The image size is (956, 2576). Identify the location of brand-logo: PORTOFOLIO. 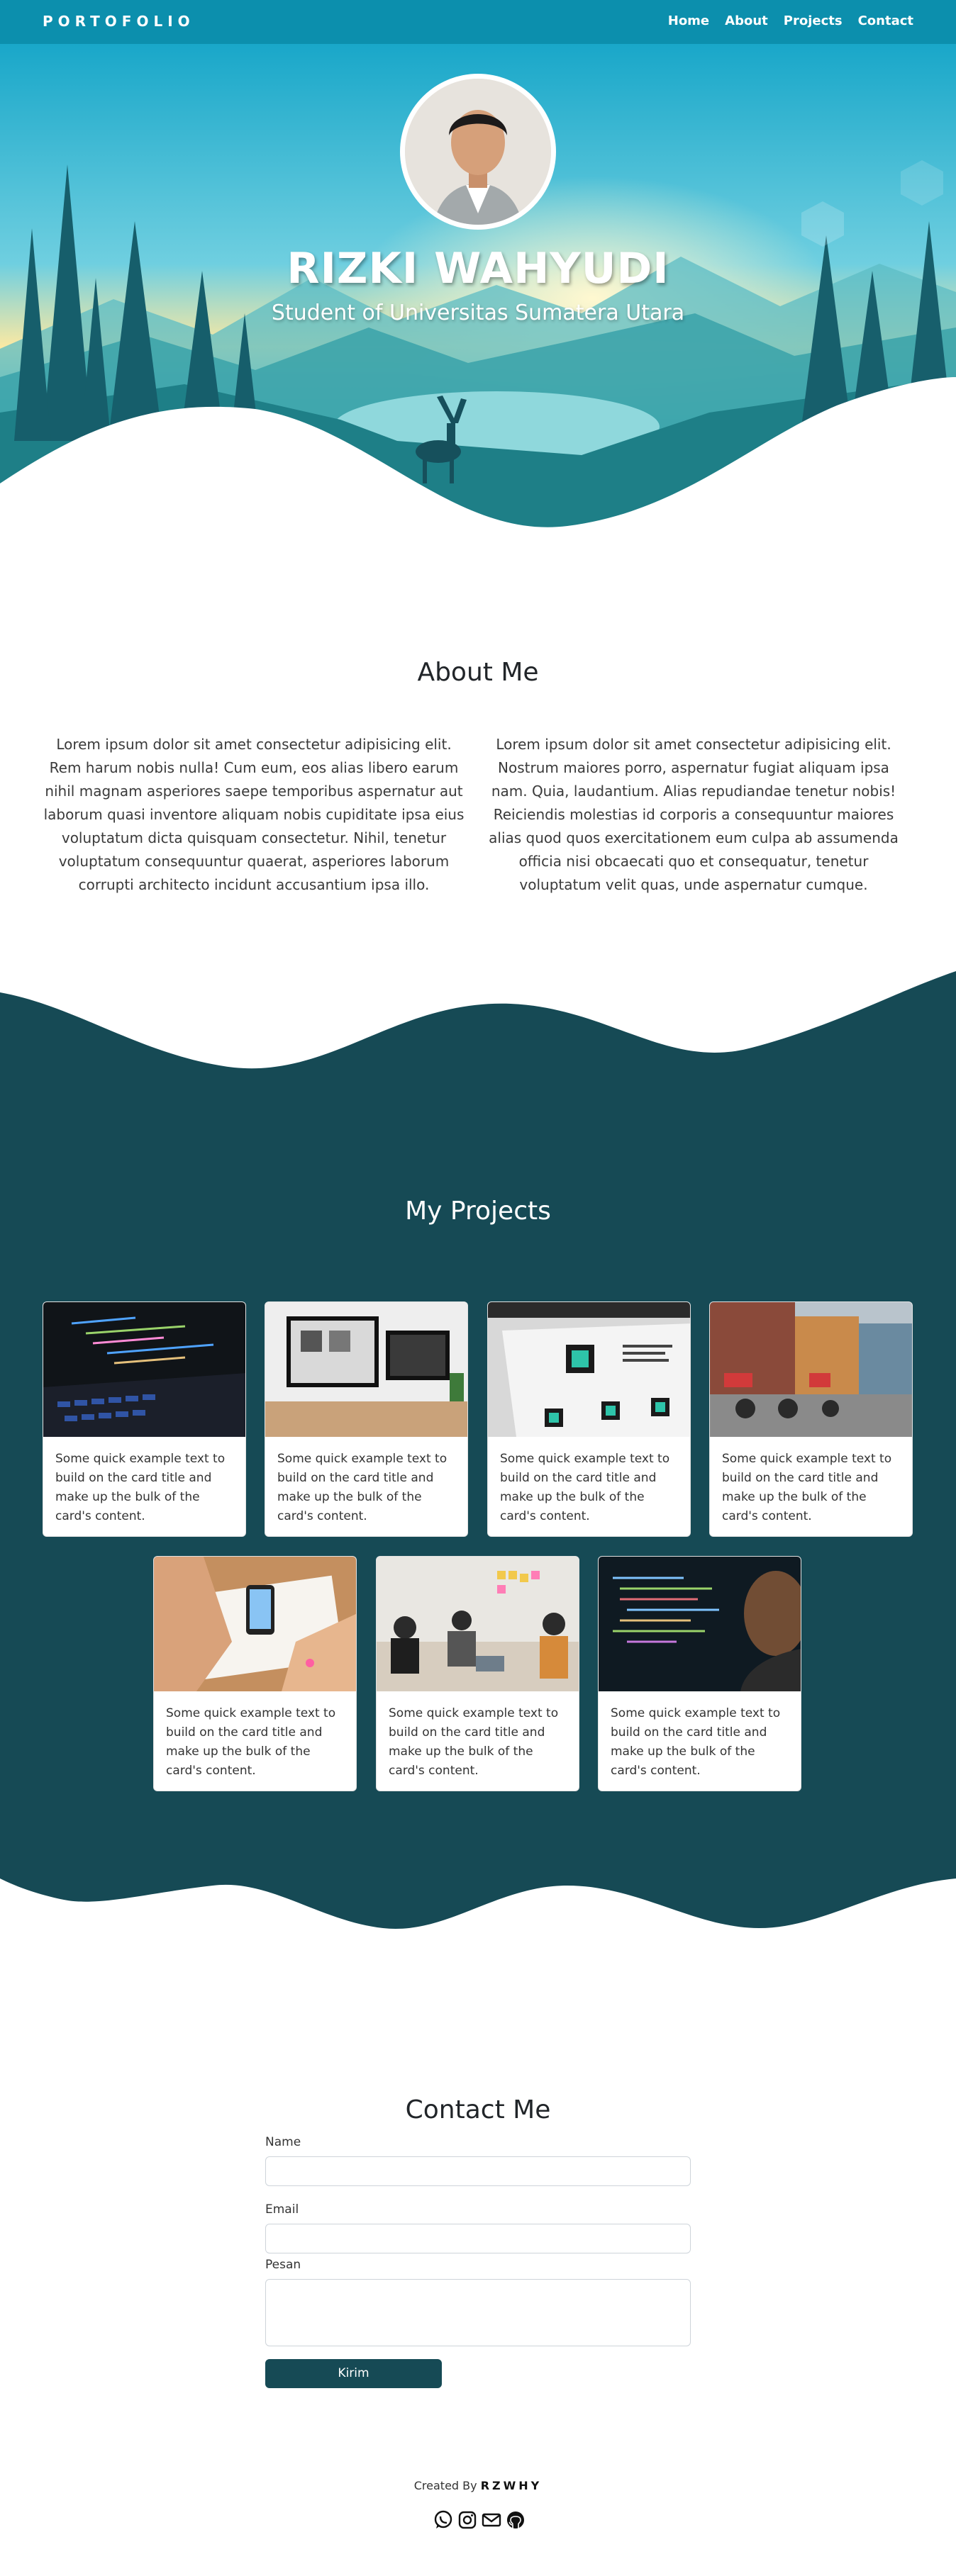
(119, 22).